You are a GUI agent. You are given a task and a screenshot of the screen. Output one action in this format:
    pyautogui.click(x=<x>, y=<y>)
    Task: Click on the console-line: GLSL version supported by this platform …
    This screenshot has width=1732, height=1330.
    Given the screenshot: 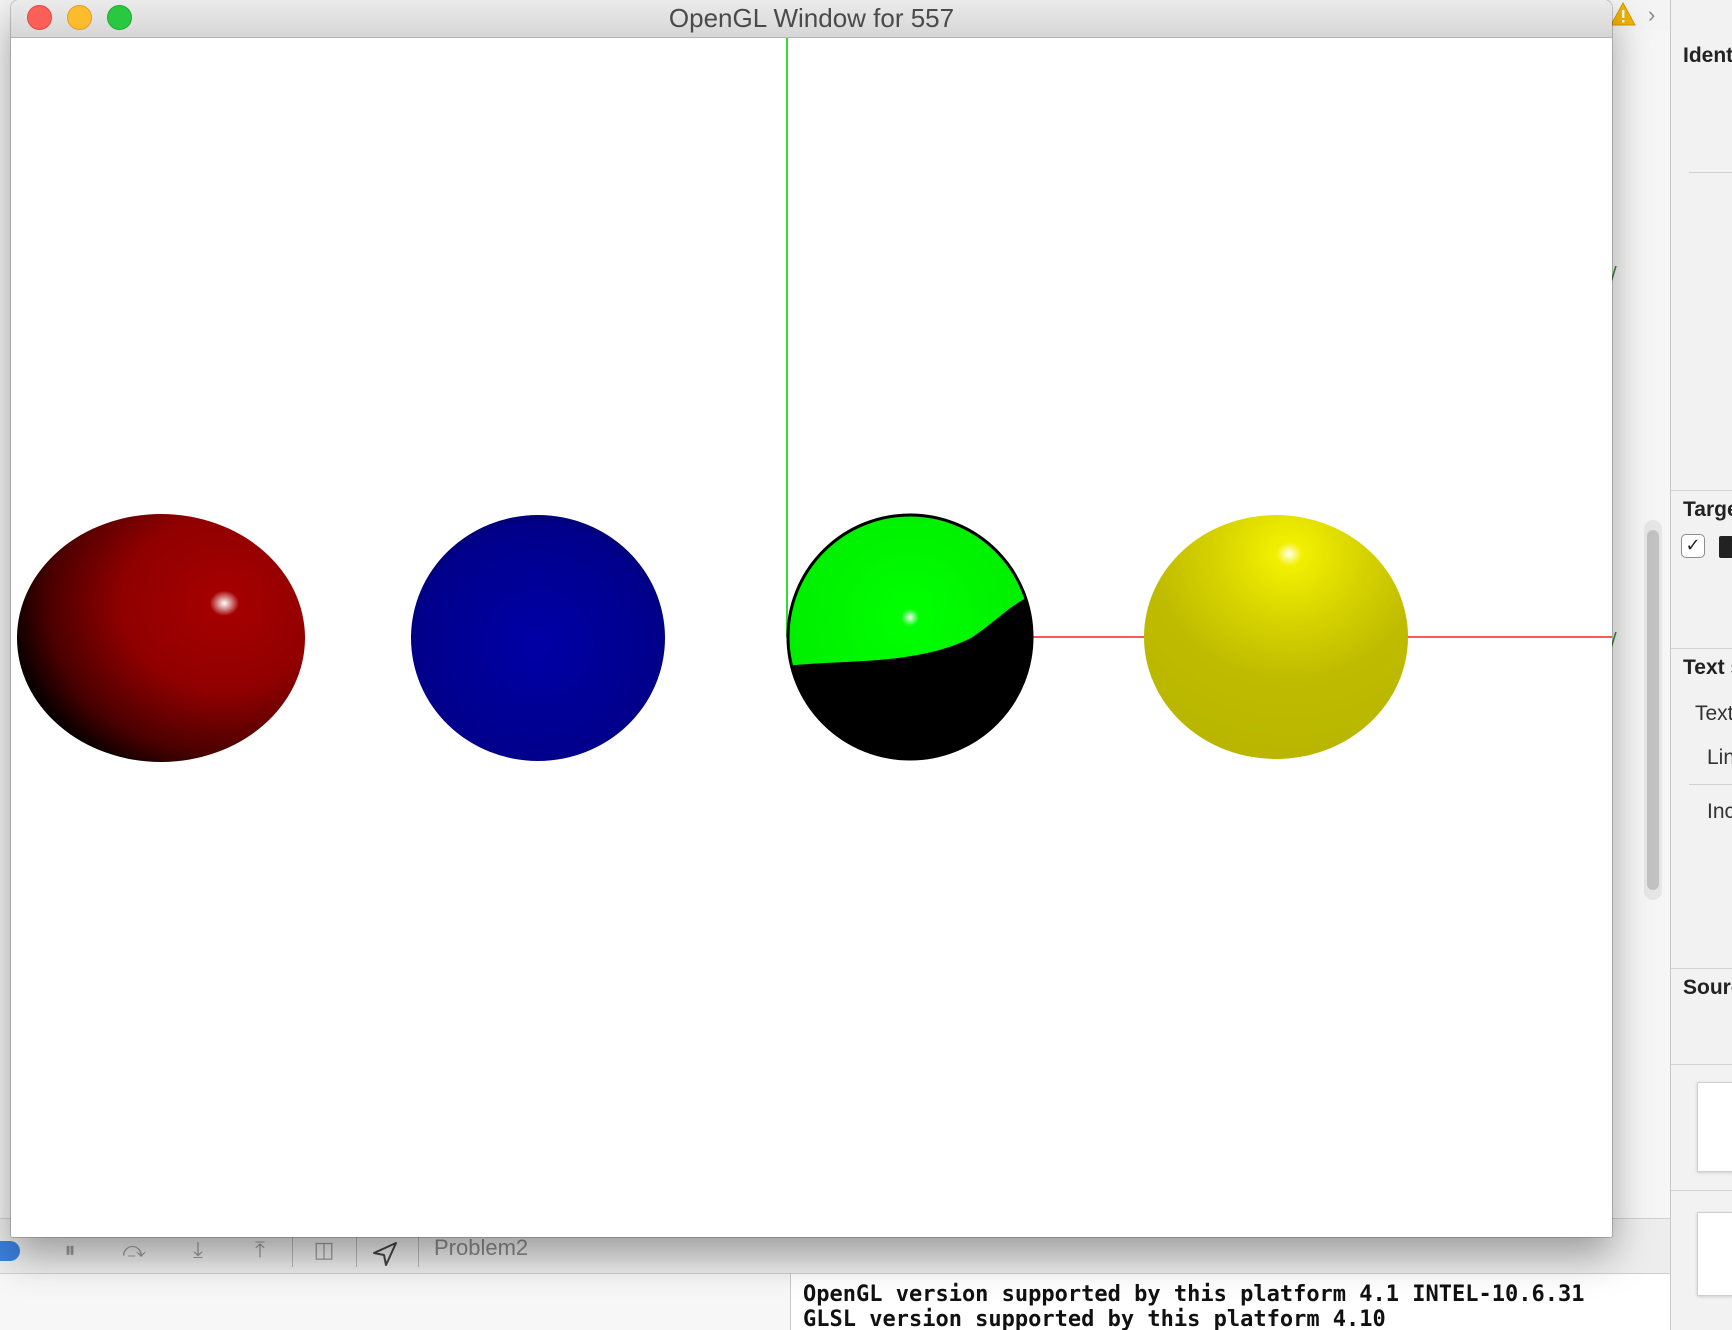 What is the action you would take?
    pyautogui.click(x=1094, y=1318)
    